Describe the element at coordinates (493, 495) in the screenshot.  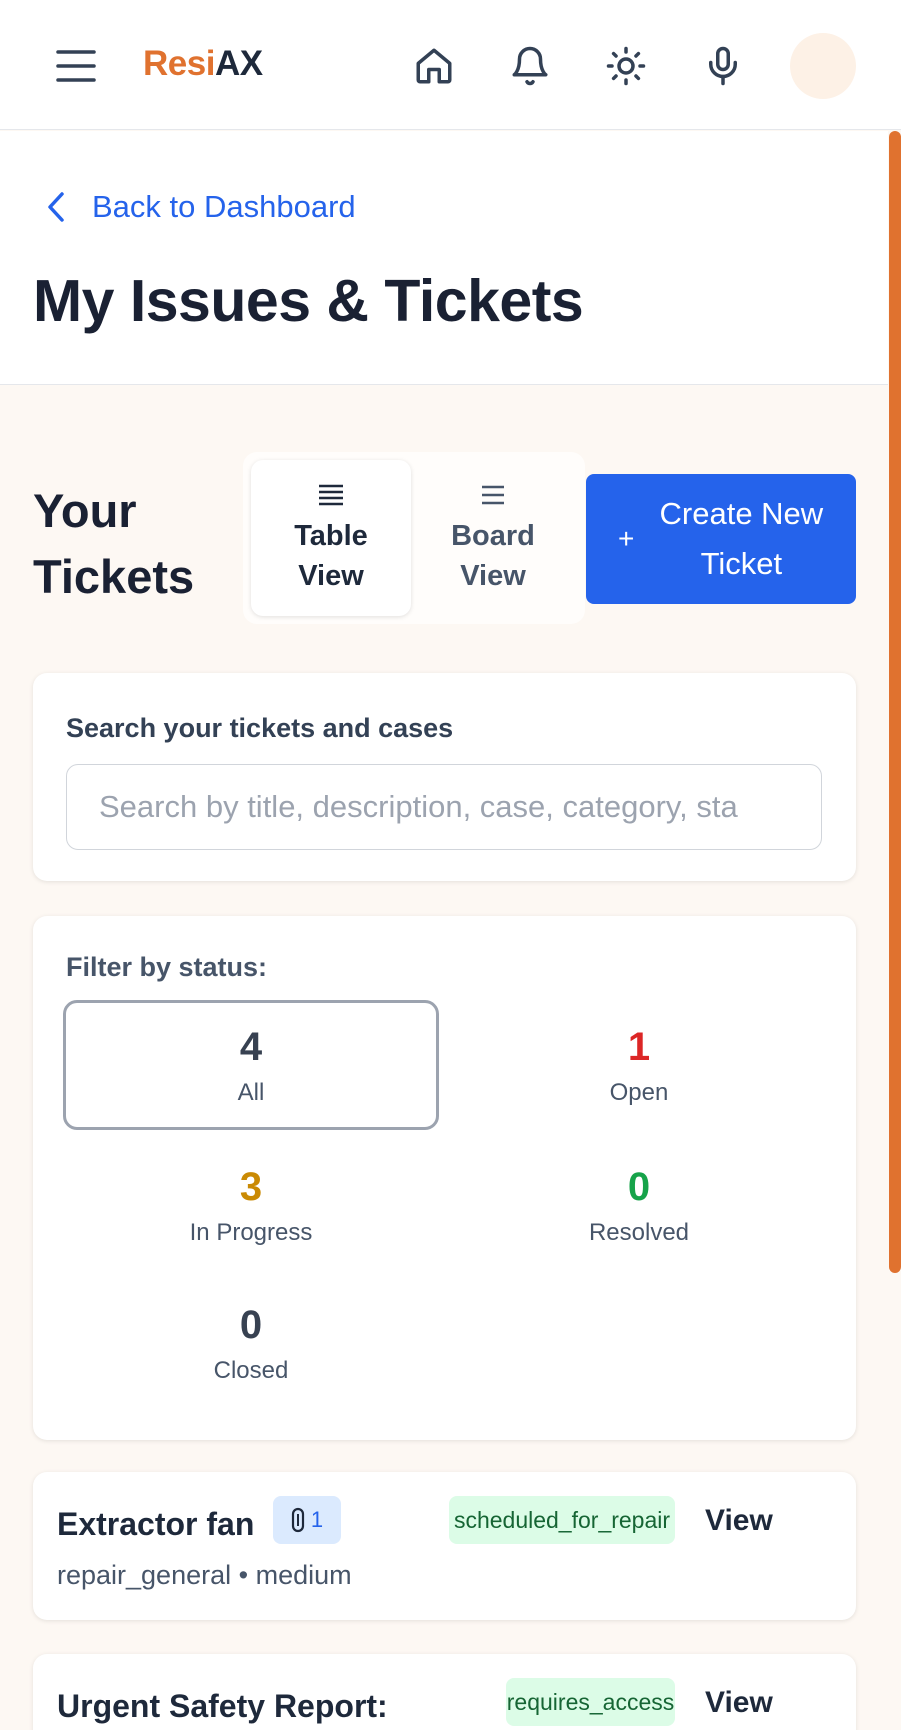
I see `board-list-icon` at that location.